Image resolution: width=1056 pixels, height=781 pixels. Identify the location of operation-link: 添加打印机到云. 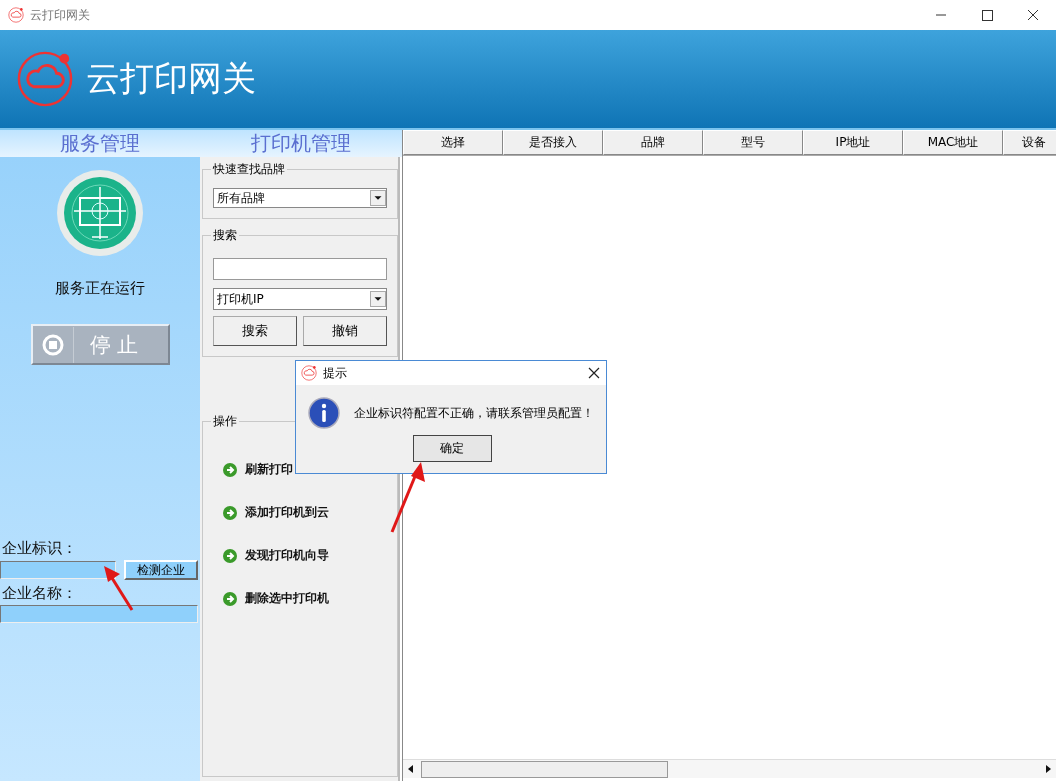
(274, 512).